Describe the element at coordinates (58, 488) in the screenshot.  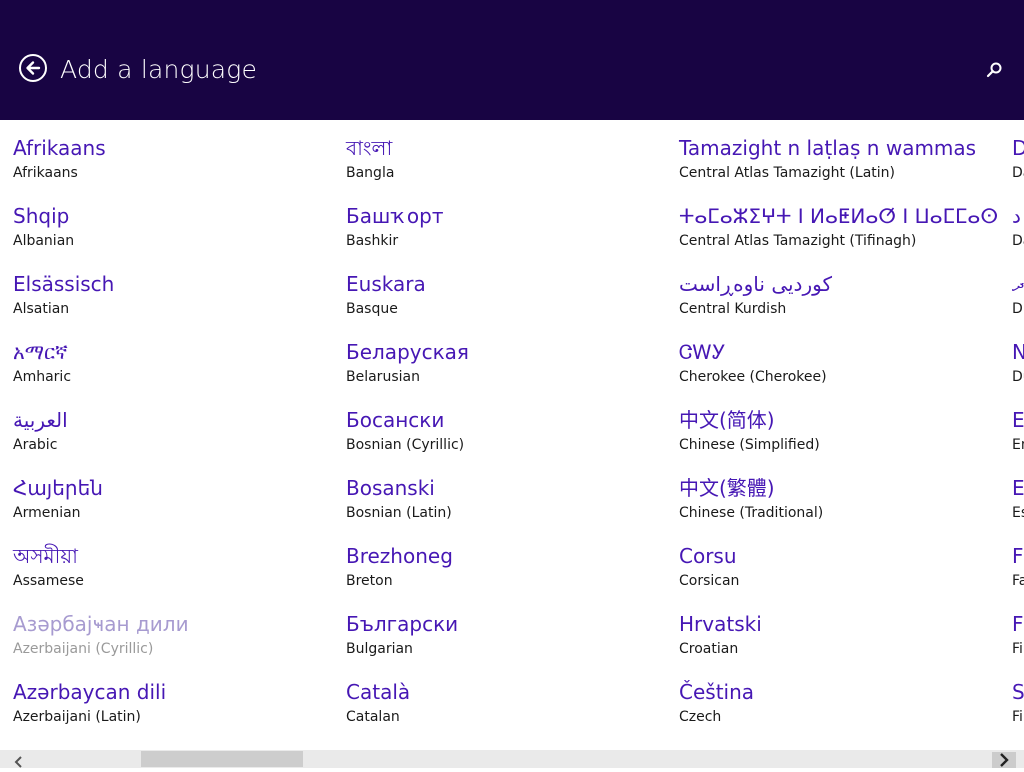
I see `language-native-name: Հայերեն` at that location.